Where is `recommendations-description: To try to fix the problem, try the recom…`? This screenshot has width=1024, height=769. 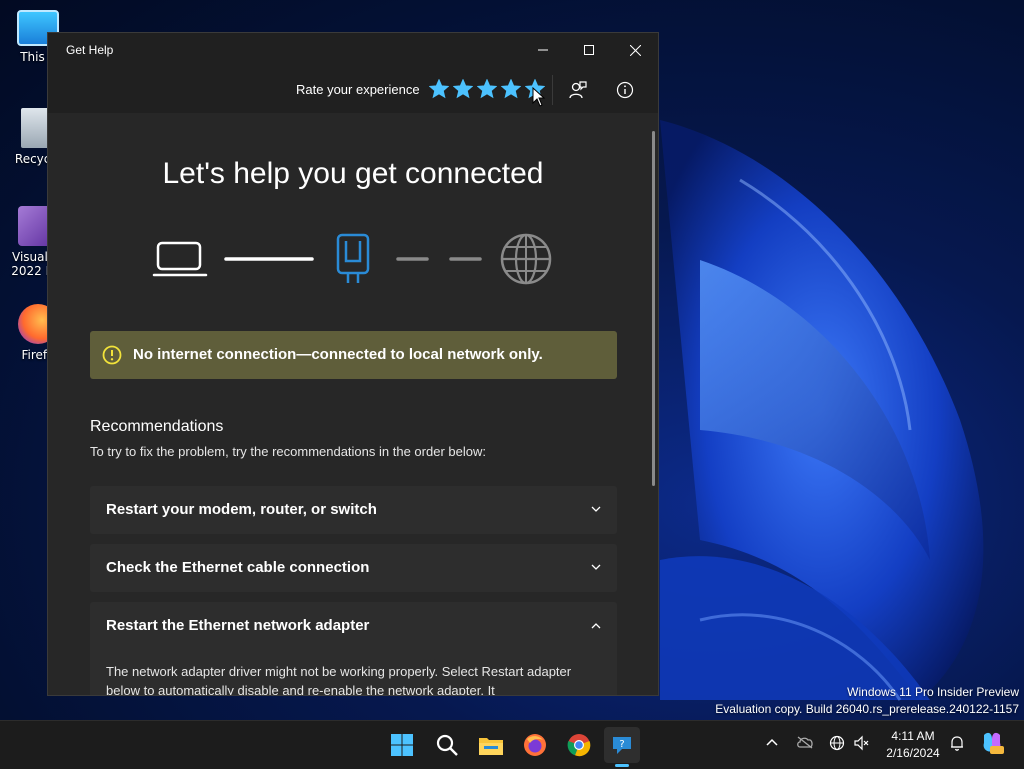
recommendations-description: To try to fix the problem, try the recom… is located at coordinates (288, 451).